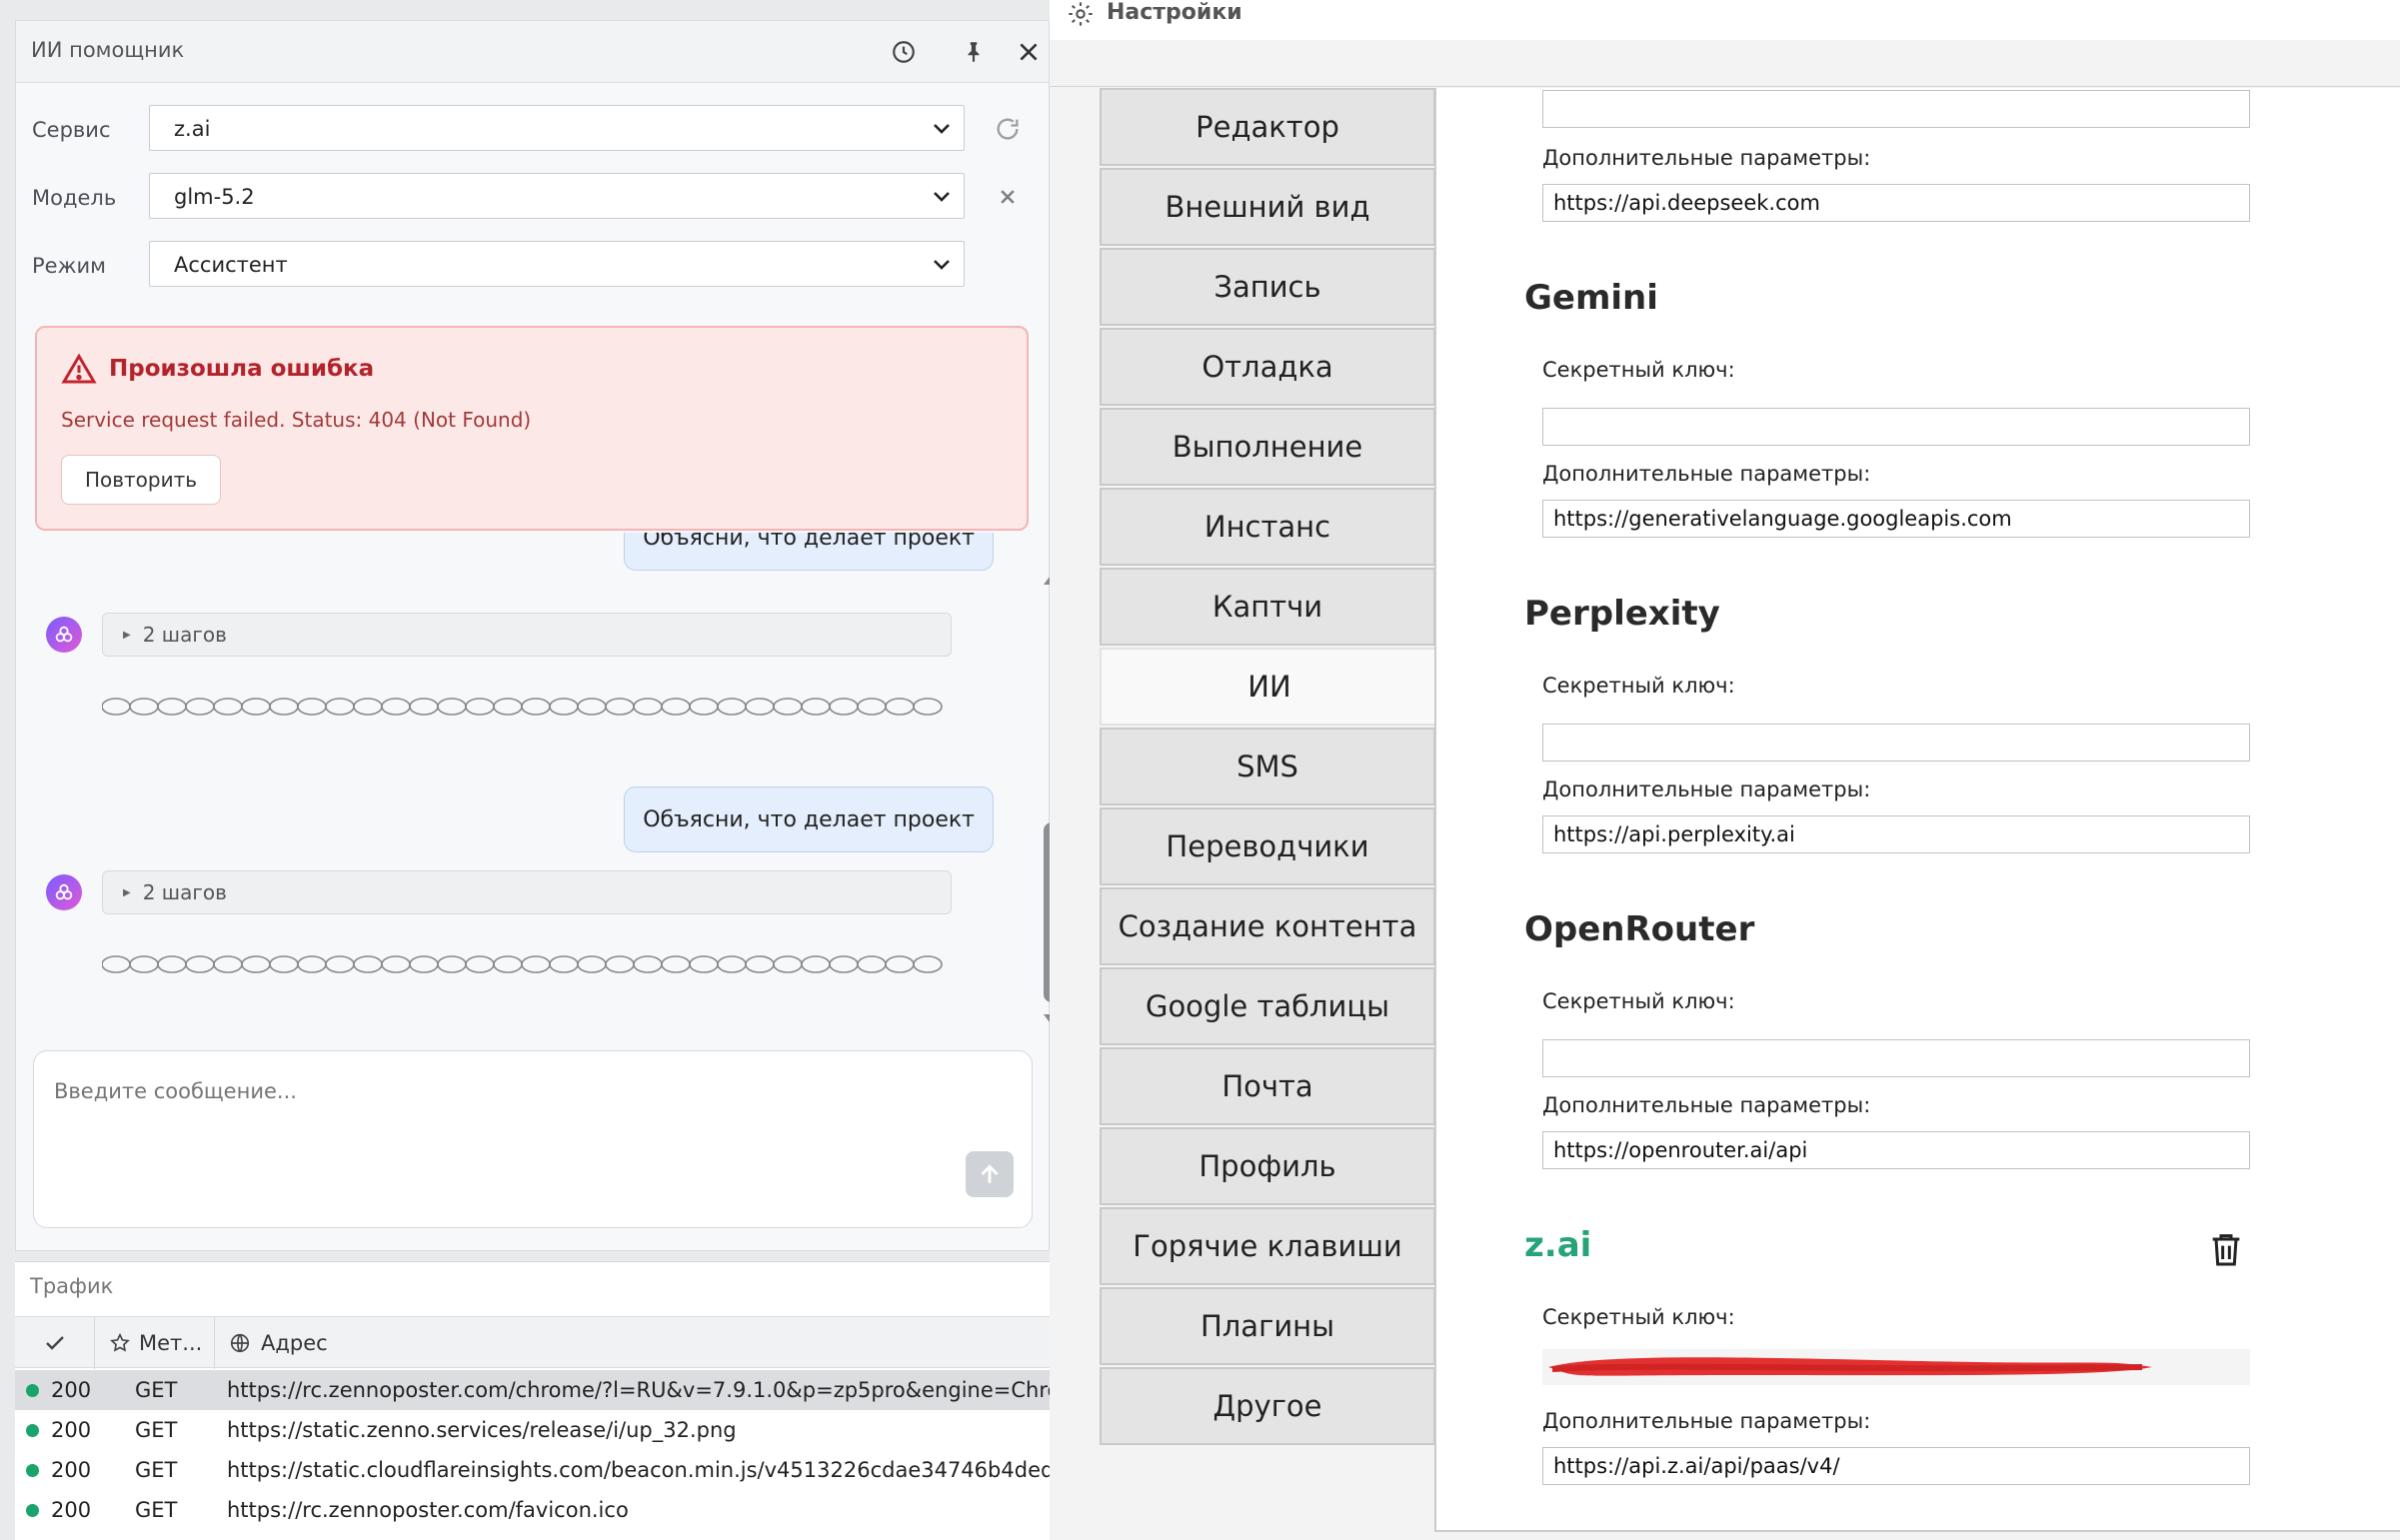  What do you see at coordinates (215, 197) in the screenshot?
I see `model-value: glm-5.2` at bounding box center [215, 197].